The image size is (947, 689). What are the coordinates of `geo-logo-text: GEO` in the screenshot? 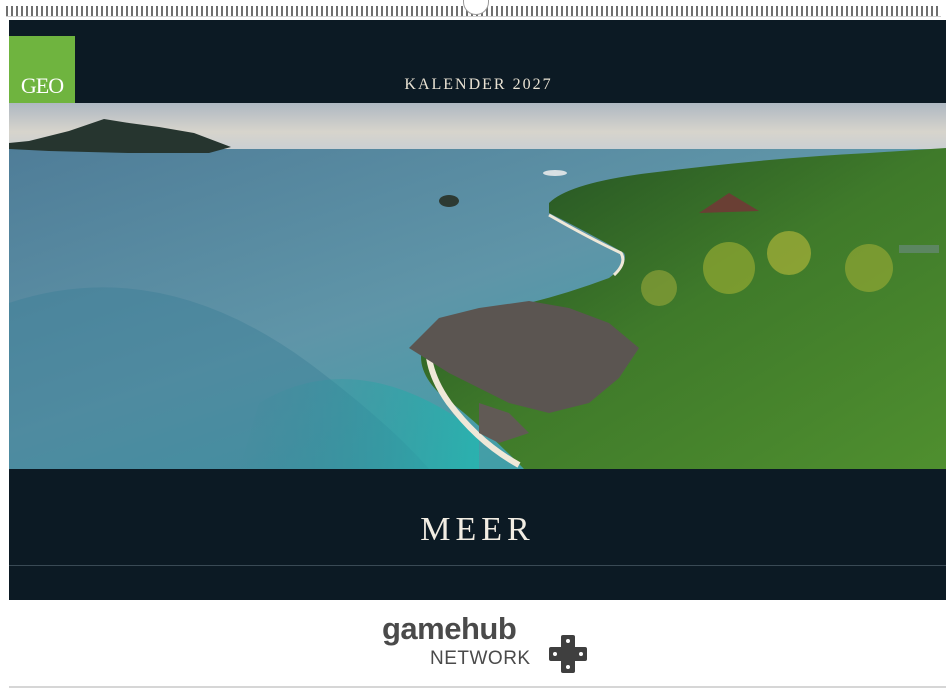 It's located at (42, 85).